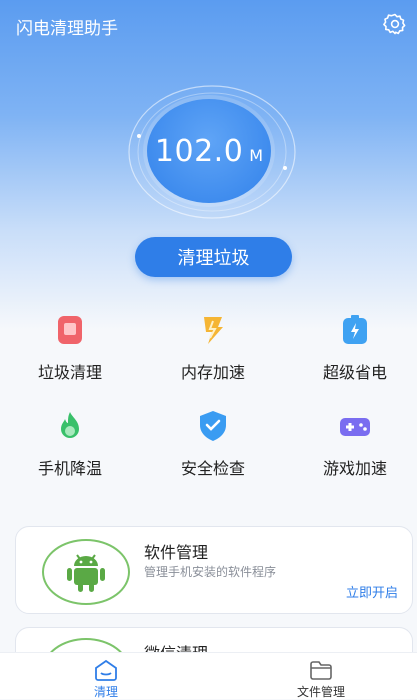 The image size is (417, 700). Describe the element at coordinates (105, 692) in the screenshot. I see `tab-label: 清理` at that location.